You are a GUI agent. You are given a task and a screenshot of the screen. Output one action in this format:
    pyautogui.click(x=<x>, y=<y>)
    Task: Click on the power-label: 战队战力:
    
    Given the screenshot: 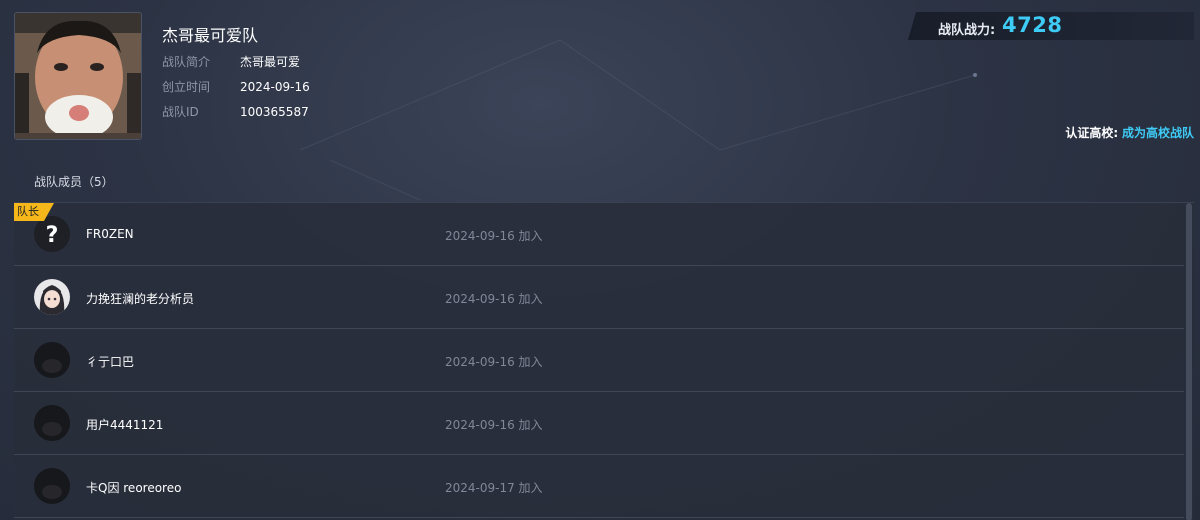 What is the action you would take?
    pyautogui.click(x=967, y=30)
    